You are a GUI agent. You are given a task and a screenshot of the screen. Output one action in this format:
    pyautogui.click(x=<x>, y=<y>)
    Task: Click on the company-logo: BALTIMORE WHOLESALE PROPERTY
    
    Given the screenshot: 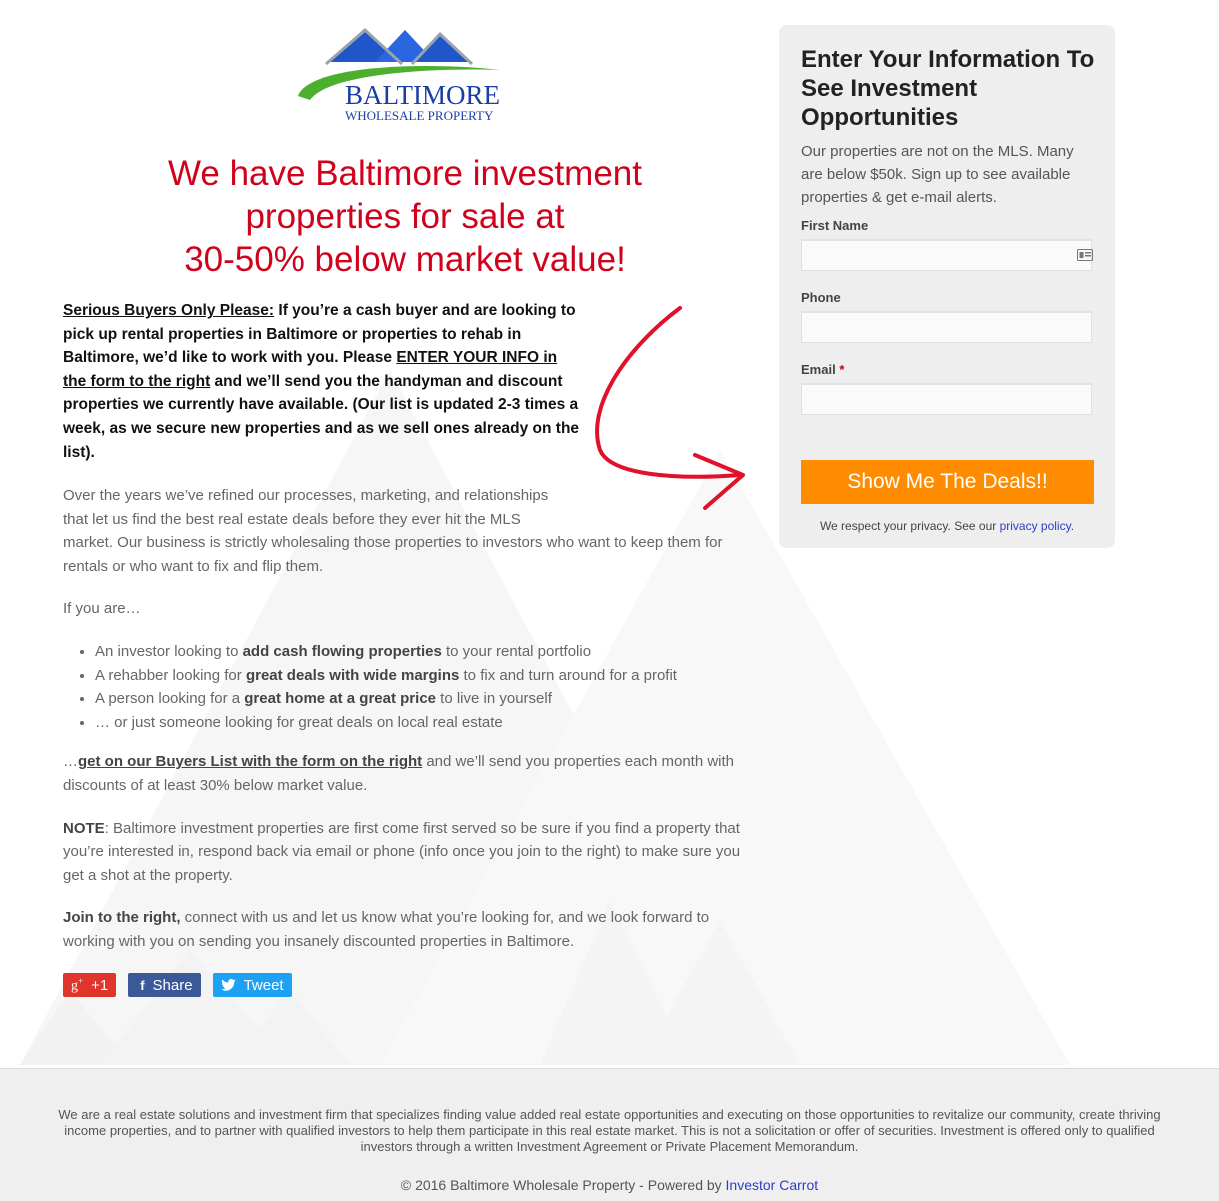 What is the action you would take?
    pyautogui.click(x=405, y=77)
    